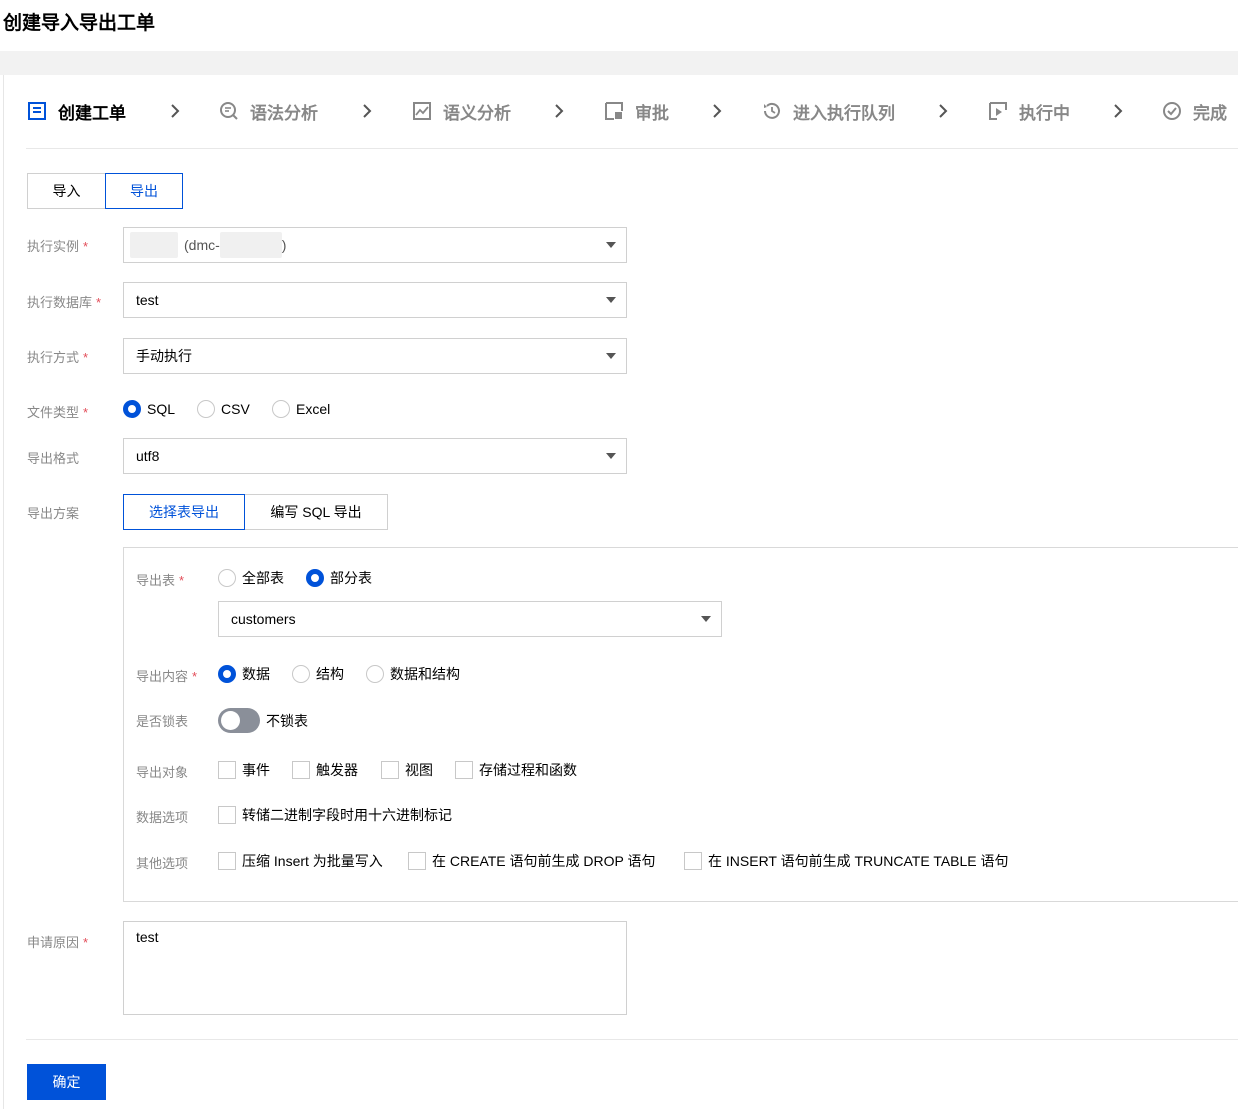  Describe the element at coordinates (1044, 113) in the screenshot. I see `step-label: 执行中` at that location.